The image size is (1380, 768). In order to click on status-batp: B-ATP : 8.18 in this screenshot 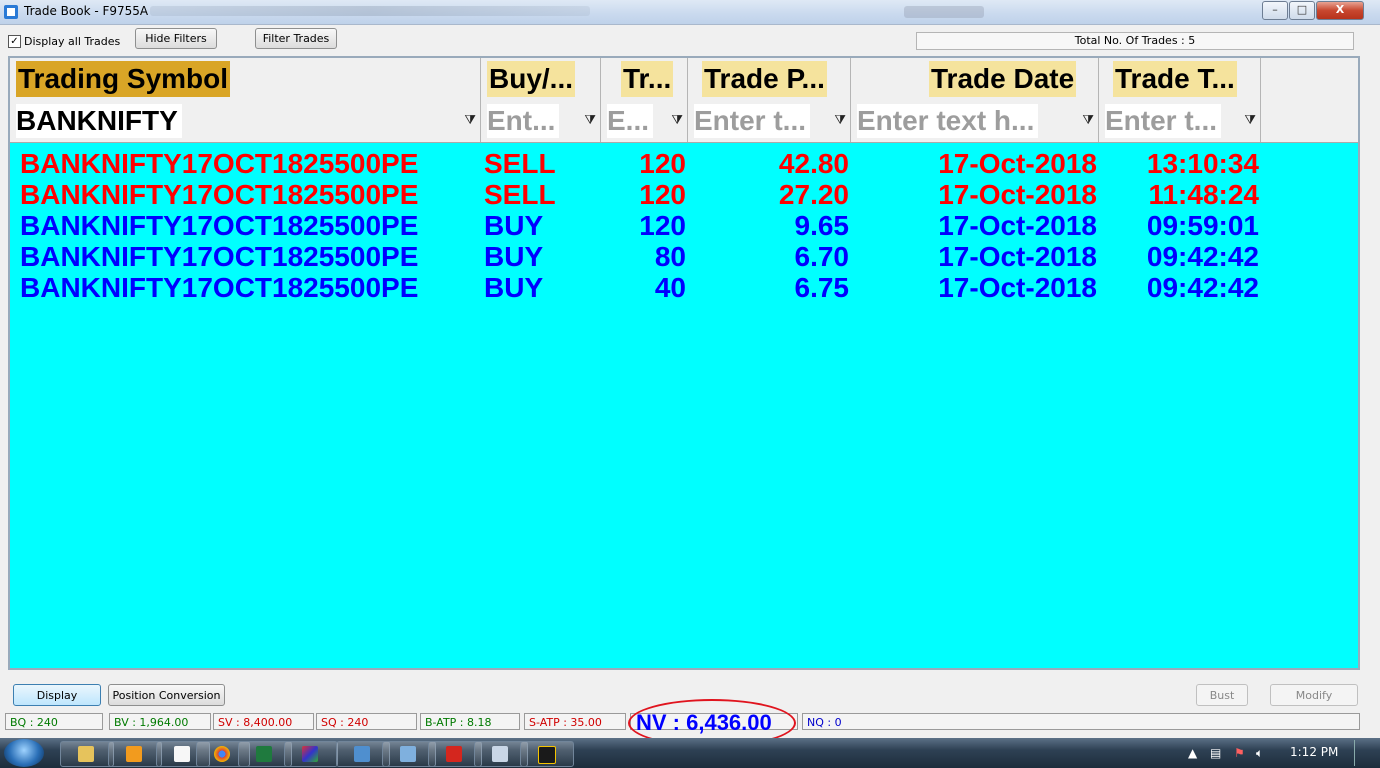, I will do `click(470, 721)`.